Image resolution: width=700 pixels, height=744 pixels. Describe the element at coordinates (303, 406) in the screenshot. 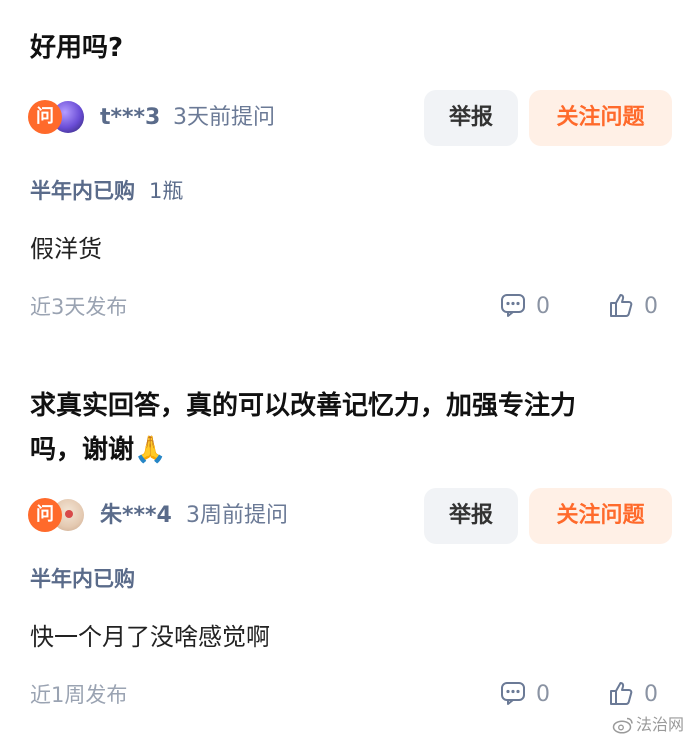

I see `question-title-line-1: 求真实回答，真的可以改善记忆力，加强专注力` at that location.